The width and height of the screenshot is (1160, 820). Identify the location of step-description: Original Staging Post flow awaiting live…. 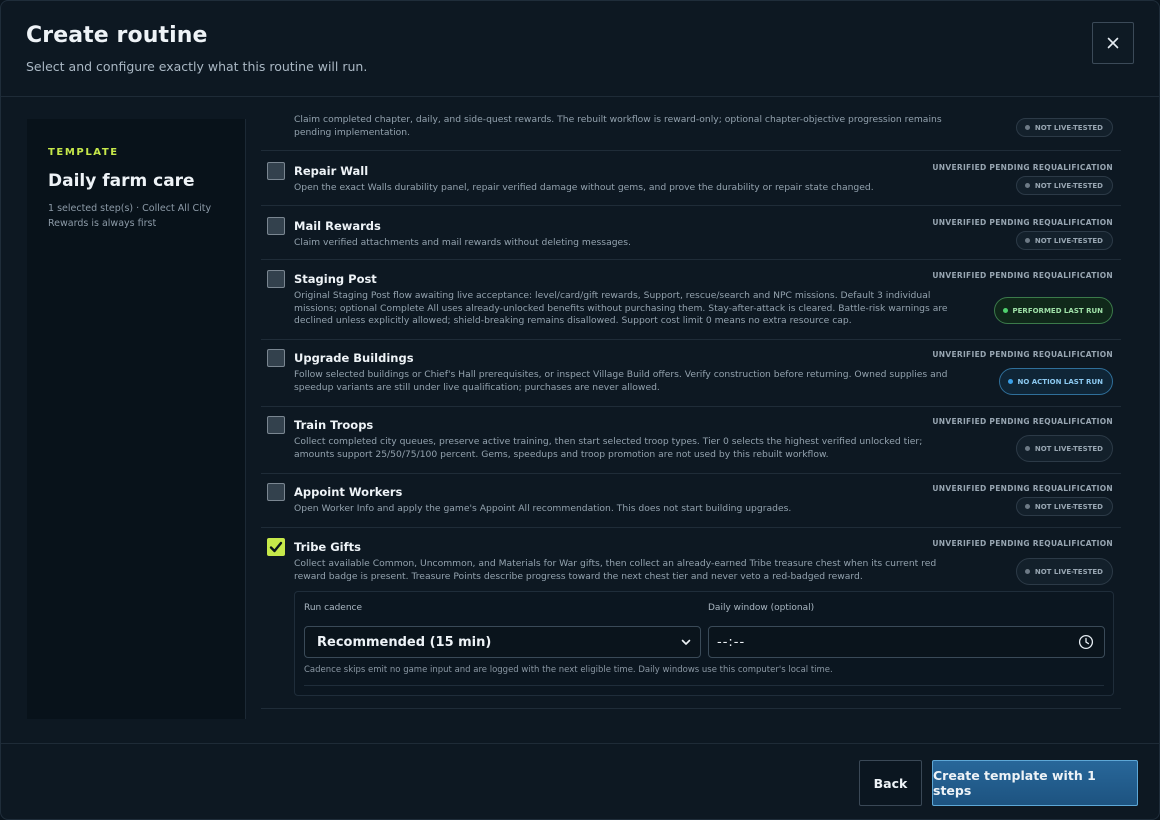
(621, 308).